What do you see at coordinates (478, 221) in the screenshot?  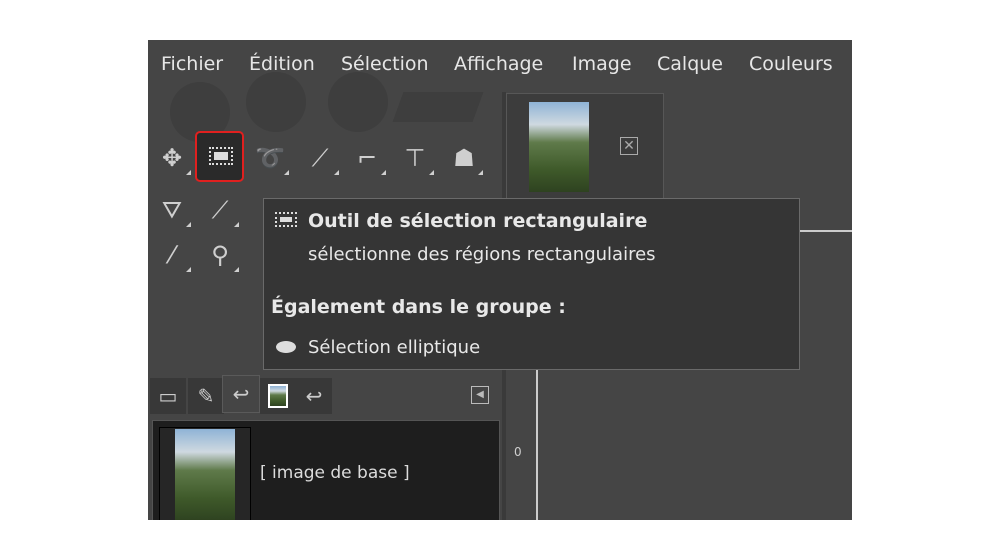 I see `tooltip-title: Outil de sélection rectangulaire` at bounding box center [478, 221].